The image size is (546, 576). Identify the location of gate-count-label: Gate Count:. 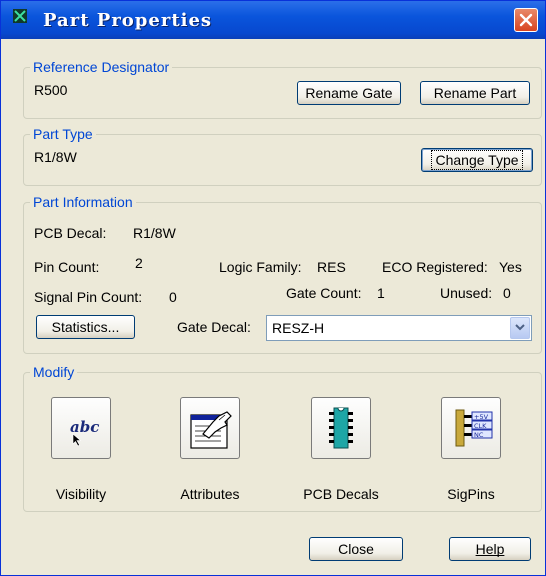
(324, 293).